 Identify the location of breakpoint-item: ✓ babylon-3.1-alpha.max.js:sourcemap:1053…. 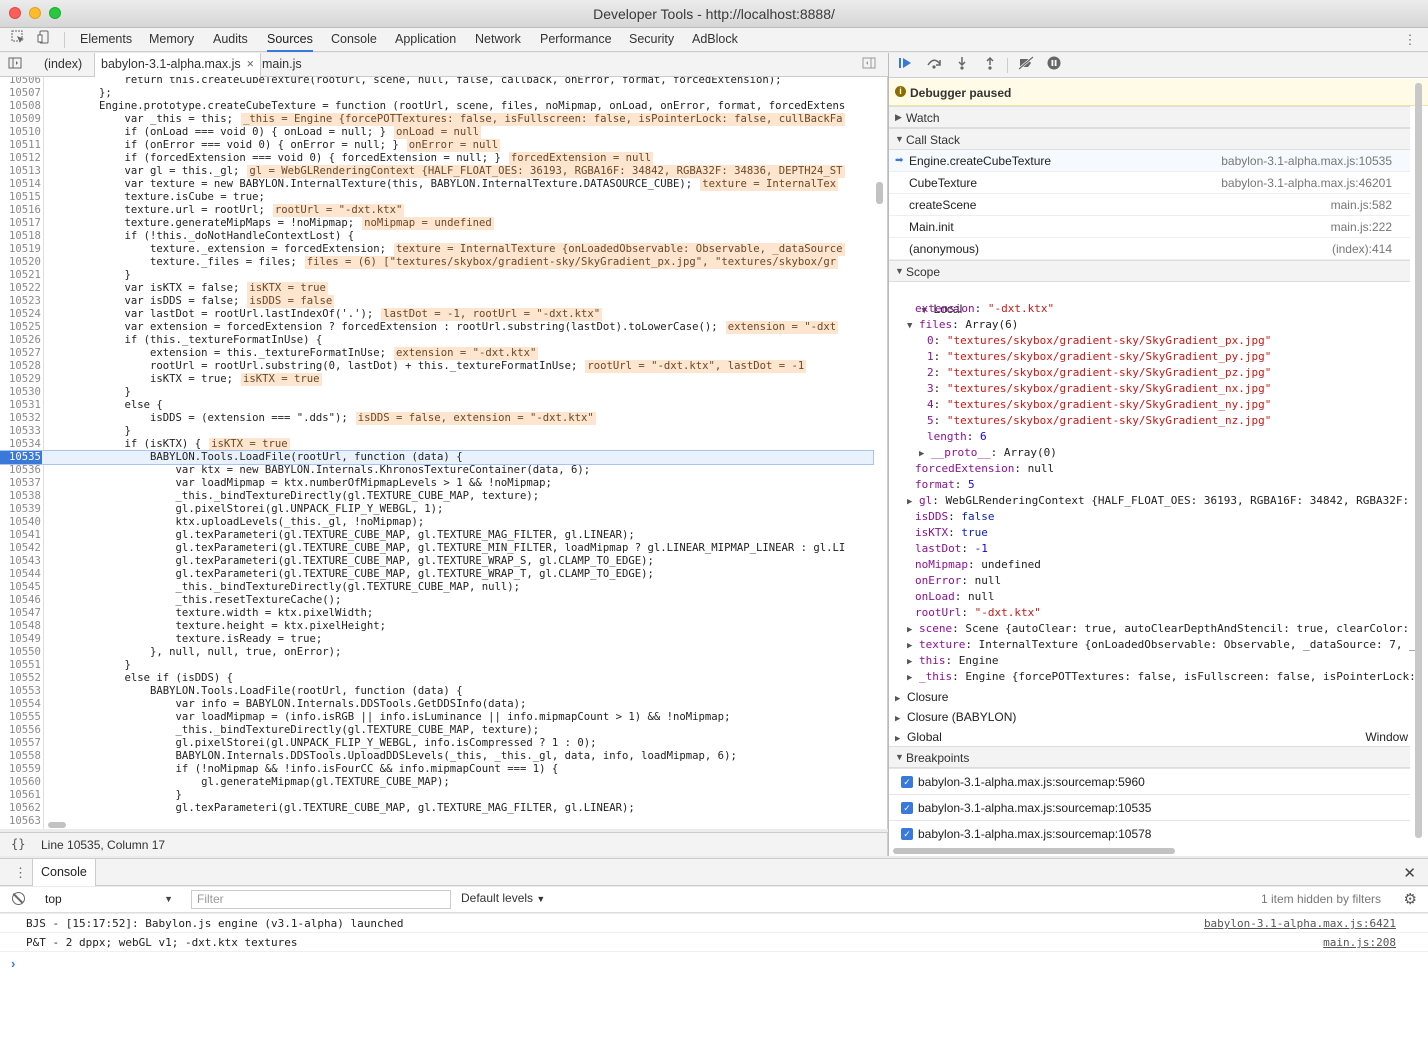
(1149, 807).